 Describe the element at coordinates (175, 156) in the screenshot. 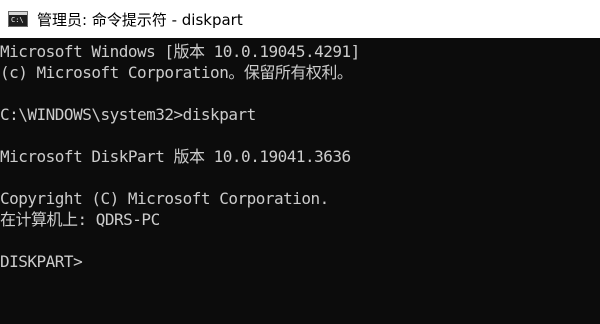

I see `console-line-diskpart-version: Microsoft DiskPart 版本 10.0.19041.3636` at that location.